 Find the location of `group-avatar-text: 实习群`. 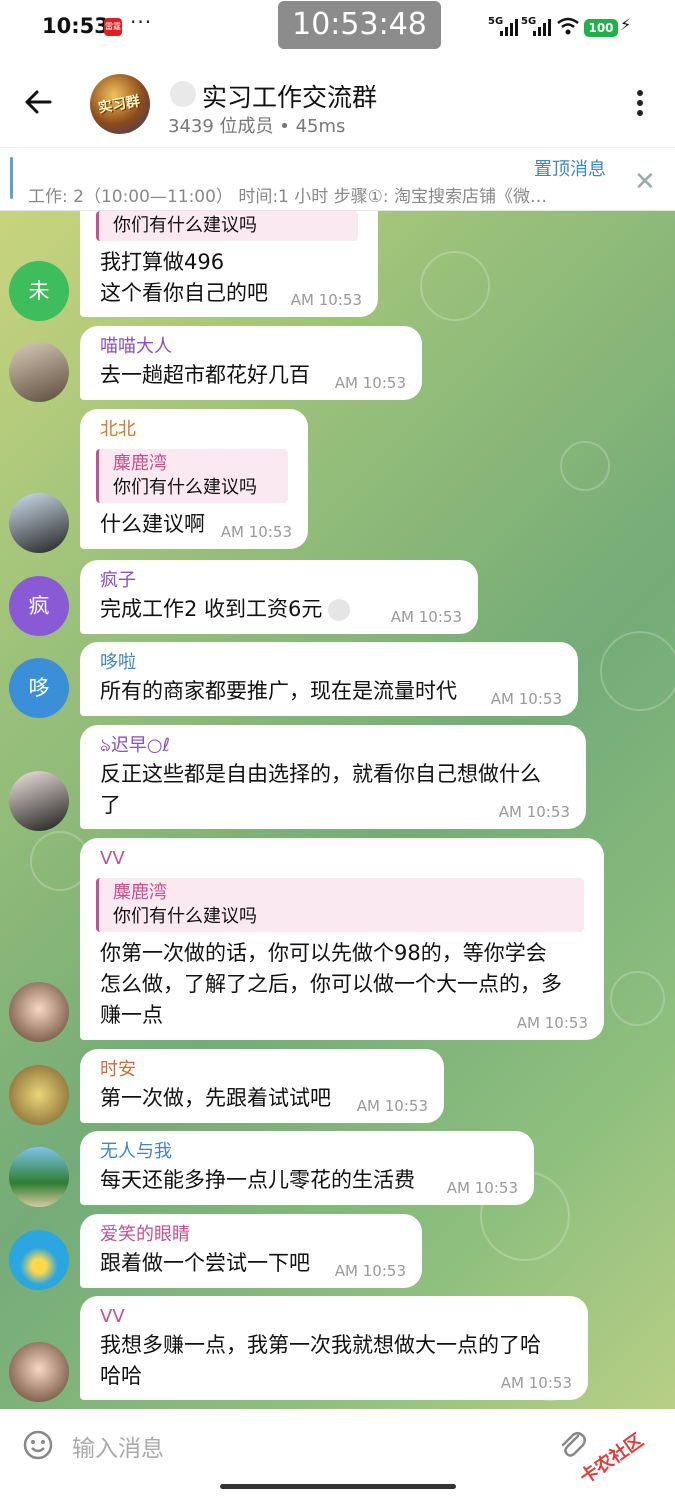

group-avatar-text: 实习群 is located at coordinates (119, 105).